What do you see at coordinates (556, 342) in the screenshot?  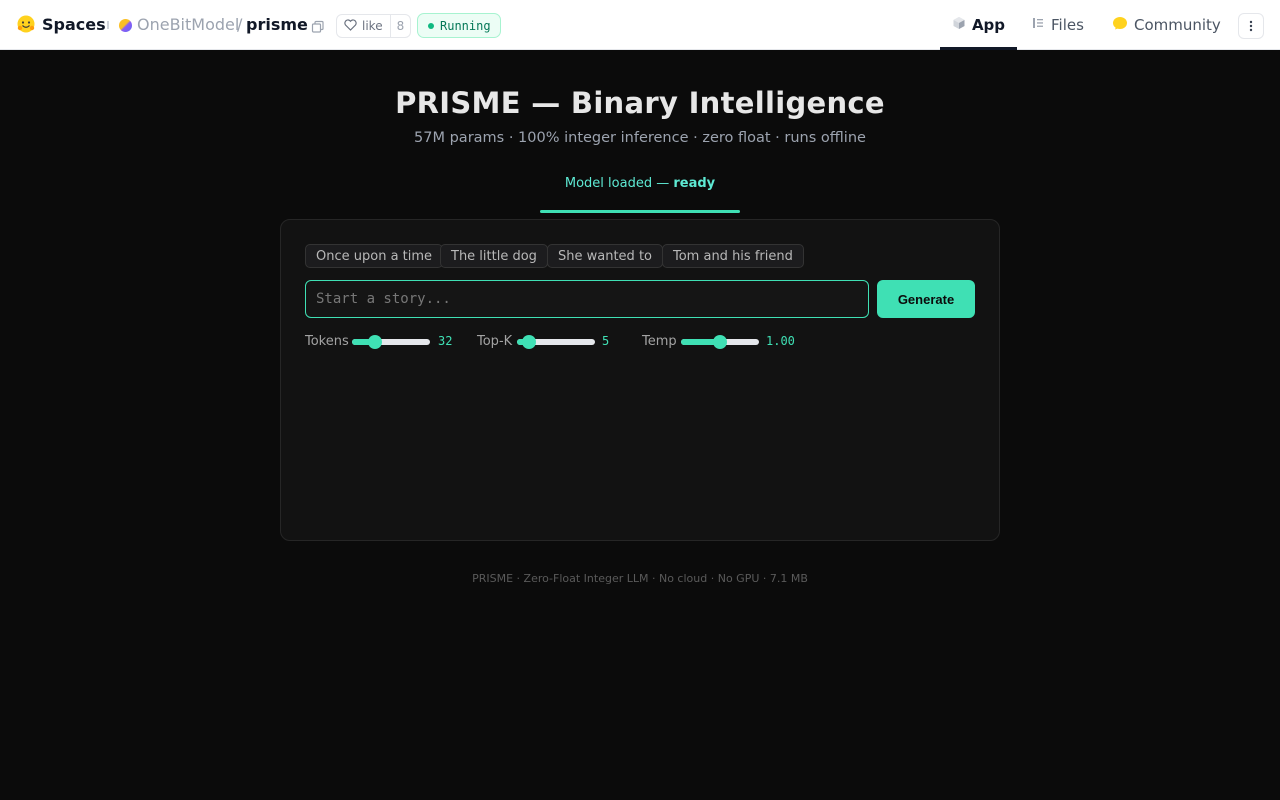 I see `top-k-slider` at bounding box center [556, 342].